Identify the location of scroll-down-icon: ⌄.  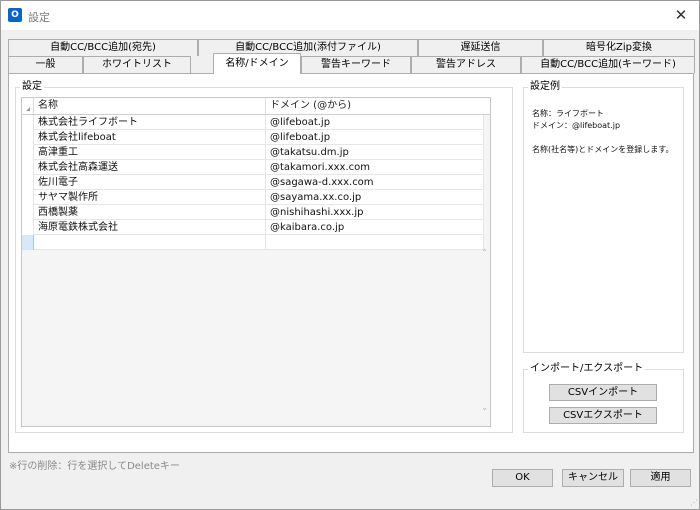
(484, 407).